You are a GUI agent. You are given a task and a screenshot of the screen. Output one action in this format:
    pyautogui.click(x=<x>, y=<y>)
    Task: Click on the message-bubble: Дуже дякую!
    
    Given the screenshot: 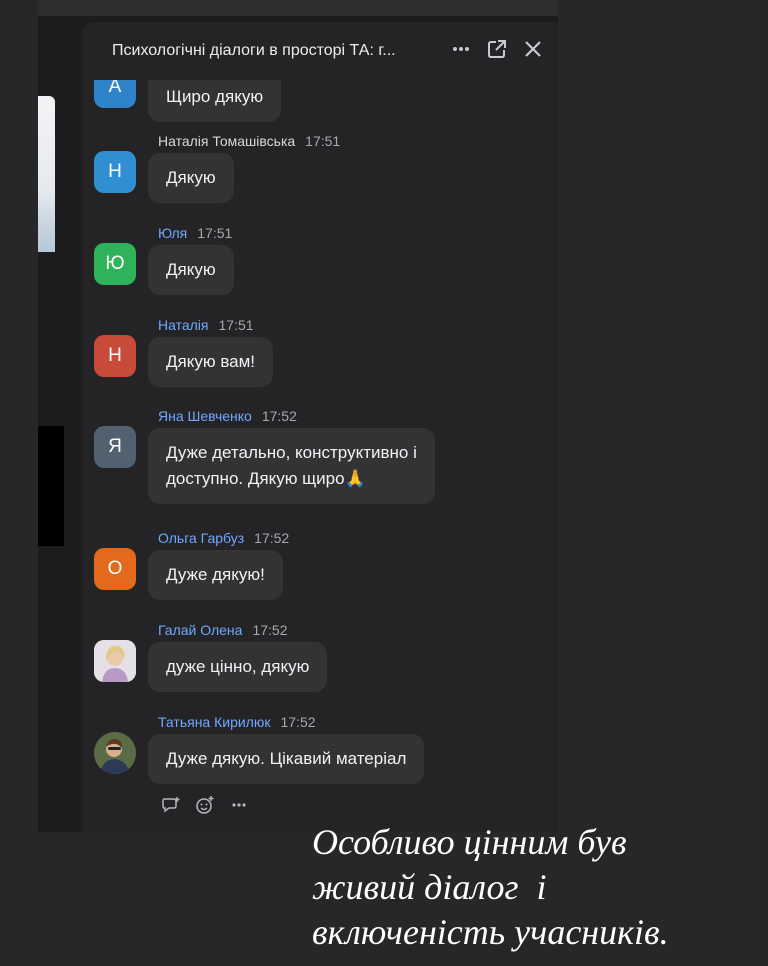 What is the action you would take?
    pyautogui.click(x=215, y=575)
    